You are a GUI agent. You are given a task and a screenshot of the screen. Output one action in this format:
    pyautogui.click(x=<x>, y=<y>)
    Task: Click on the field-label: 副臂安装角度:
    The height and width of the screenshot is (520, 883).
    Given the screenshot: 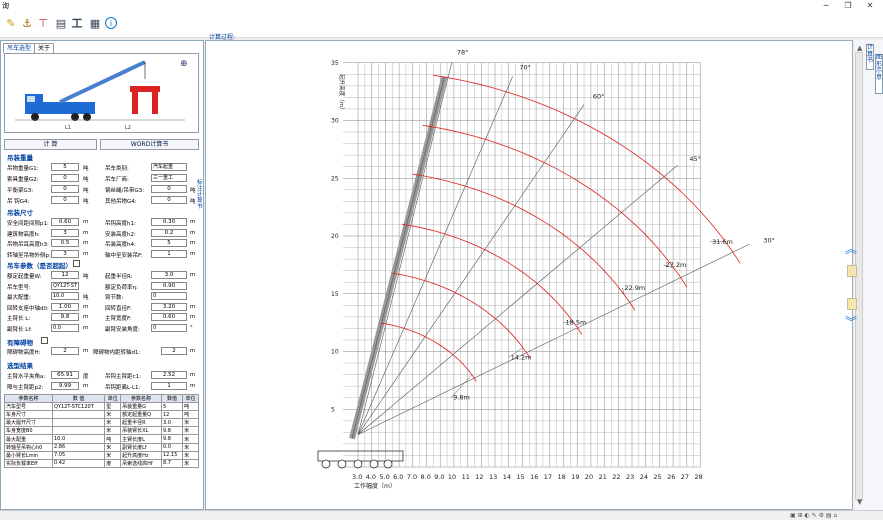 What is the action you would take?
    pyautogui.click(x=122, y=329)
    